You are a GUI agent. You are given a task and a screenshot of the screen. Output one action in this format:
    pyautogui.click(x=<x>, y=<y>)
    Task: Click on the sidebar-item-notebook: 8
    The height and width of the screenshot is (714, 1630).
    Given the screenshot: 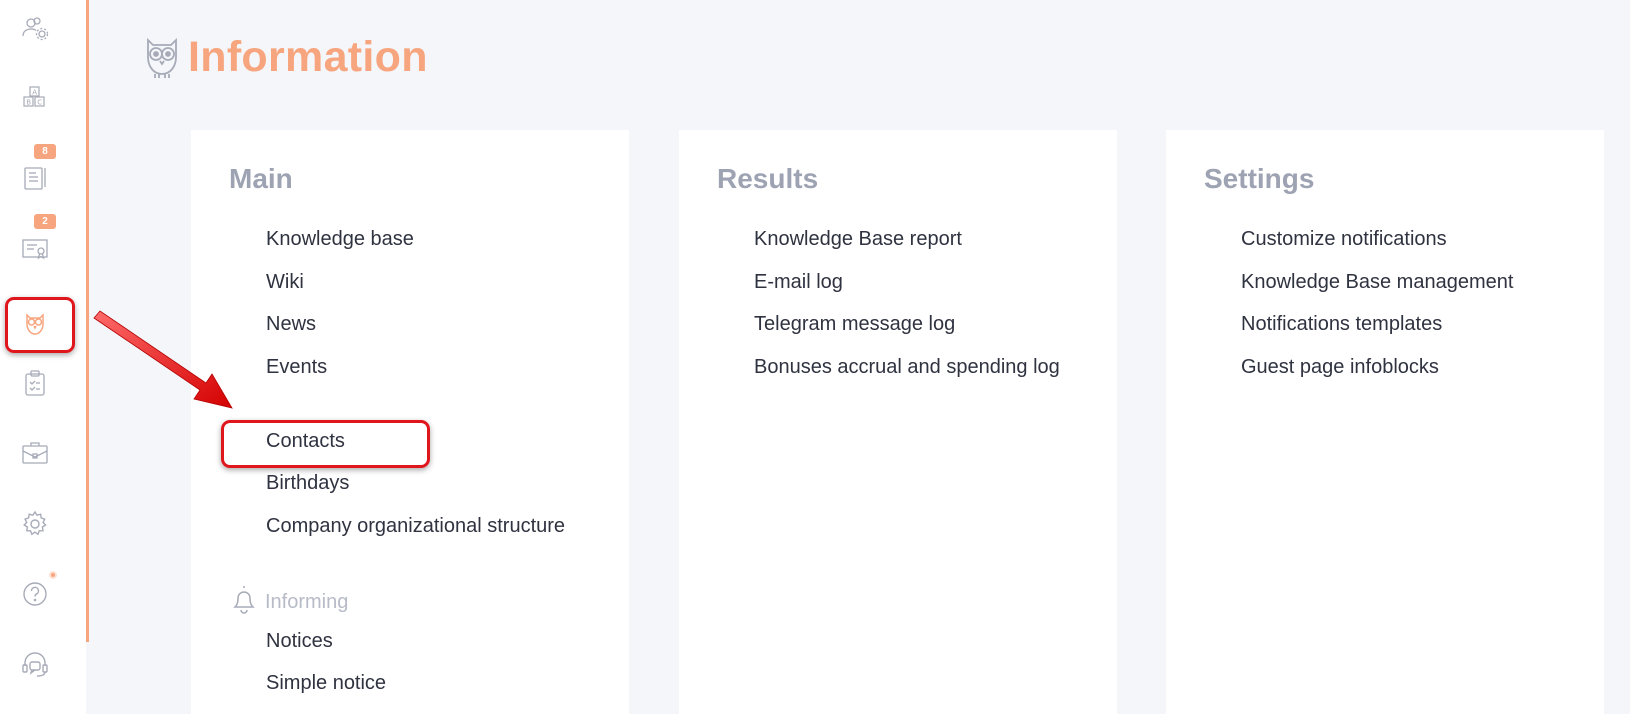 What is the action you would take?
    pyautogui.click(x=35, y=174)
    